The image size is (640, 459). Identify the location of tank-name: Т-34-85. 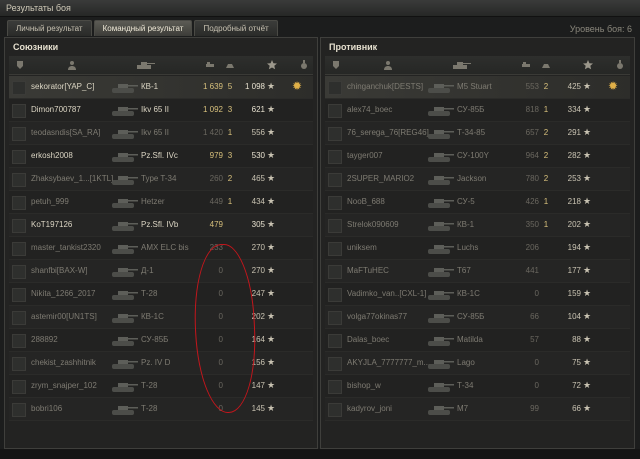
(471, 132).